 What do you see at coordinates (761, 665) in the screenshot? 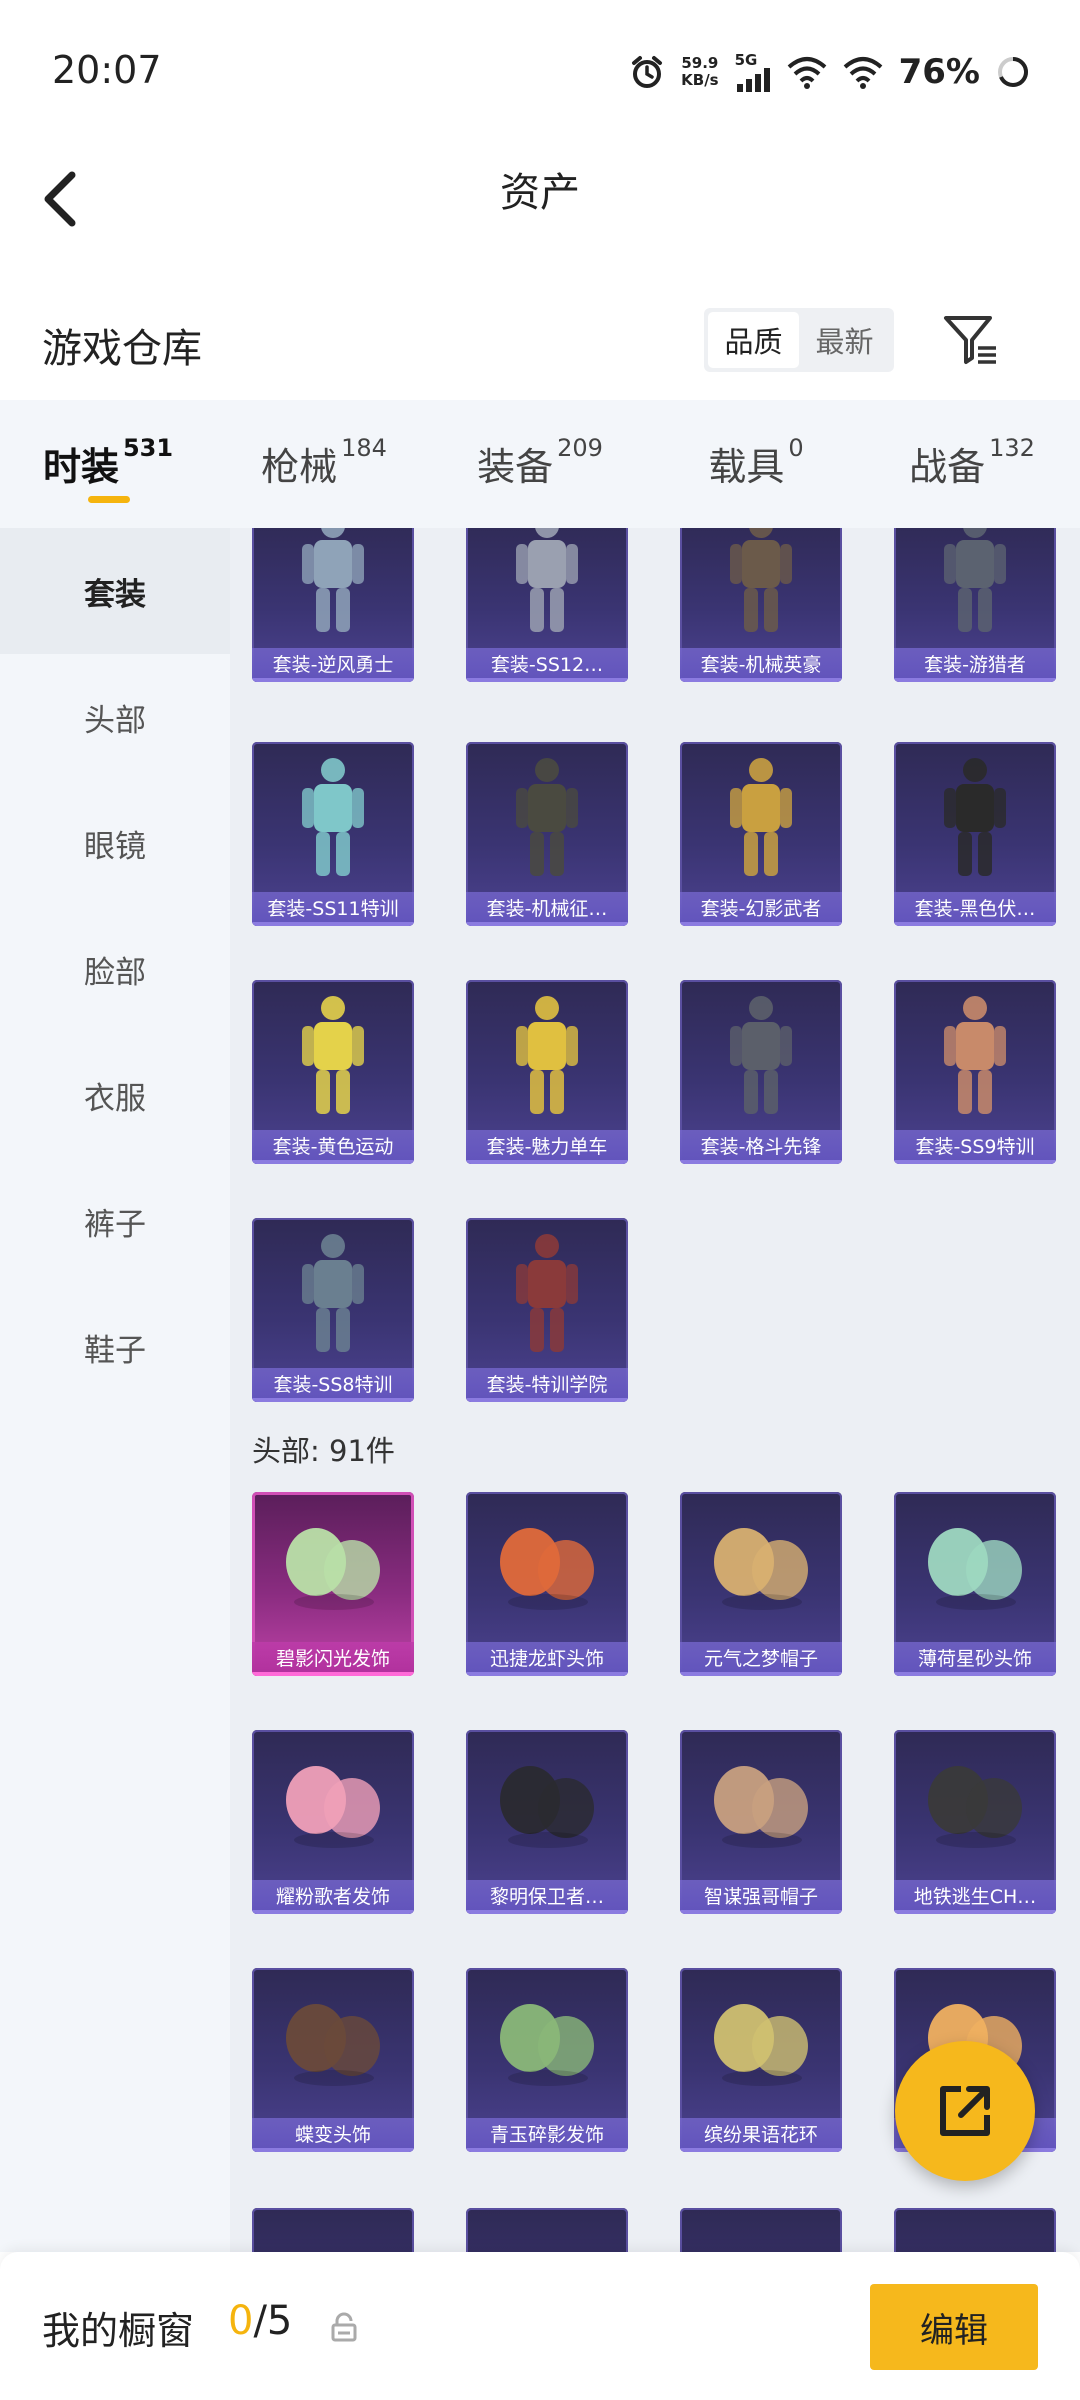
I see `item-name: 套装-机械英豪` at bounding box center [761, 665].